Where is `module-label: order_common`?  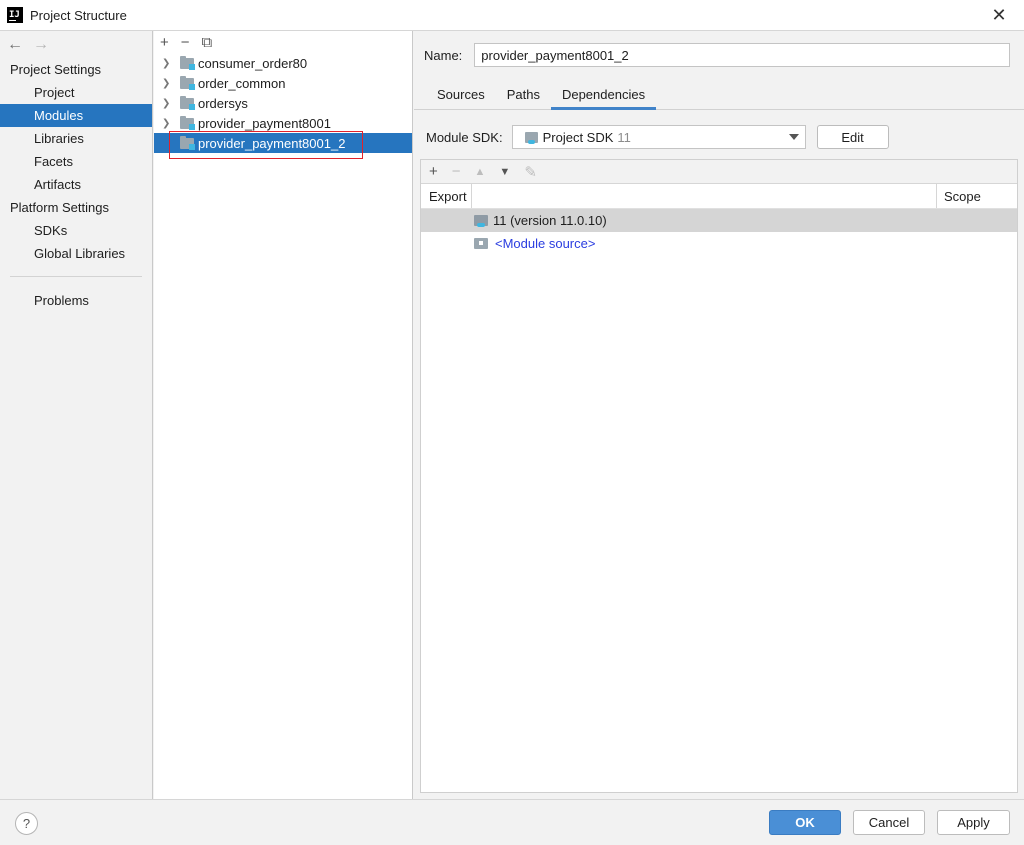
module-label: order_common is located at coordinates (242, 83).